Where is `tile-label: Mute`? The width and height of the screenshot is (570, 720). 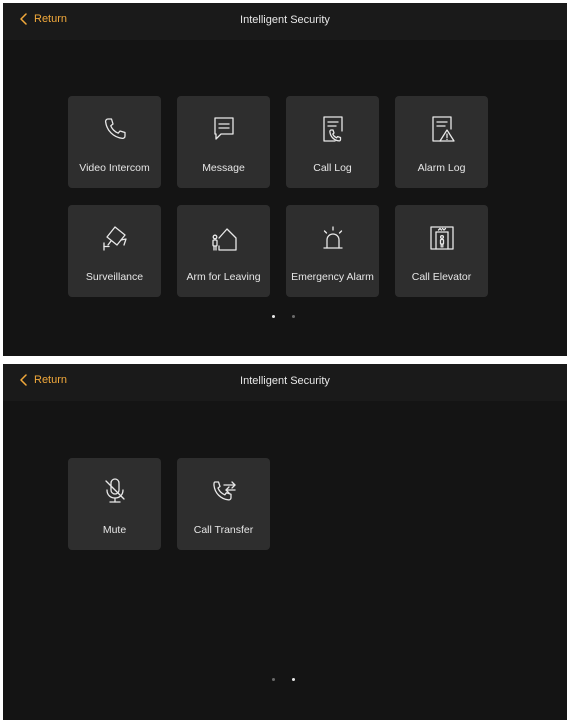 tile-label: Mute is located at coordinates (114, 530).